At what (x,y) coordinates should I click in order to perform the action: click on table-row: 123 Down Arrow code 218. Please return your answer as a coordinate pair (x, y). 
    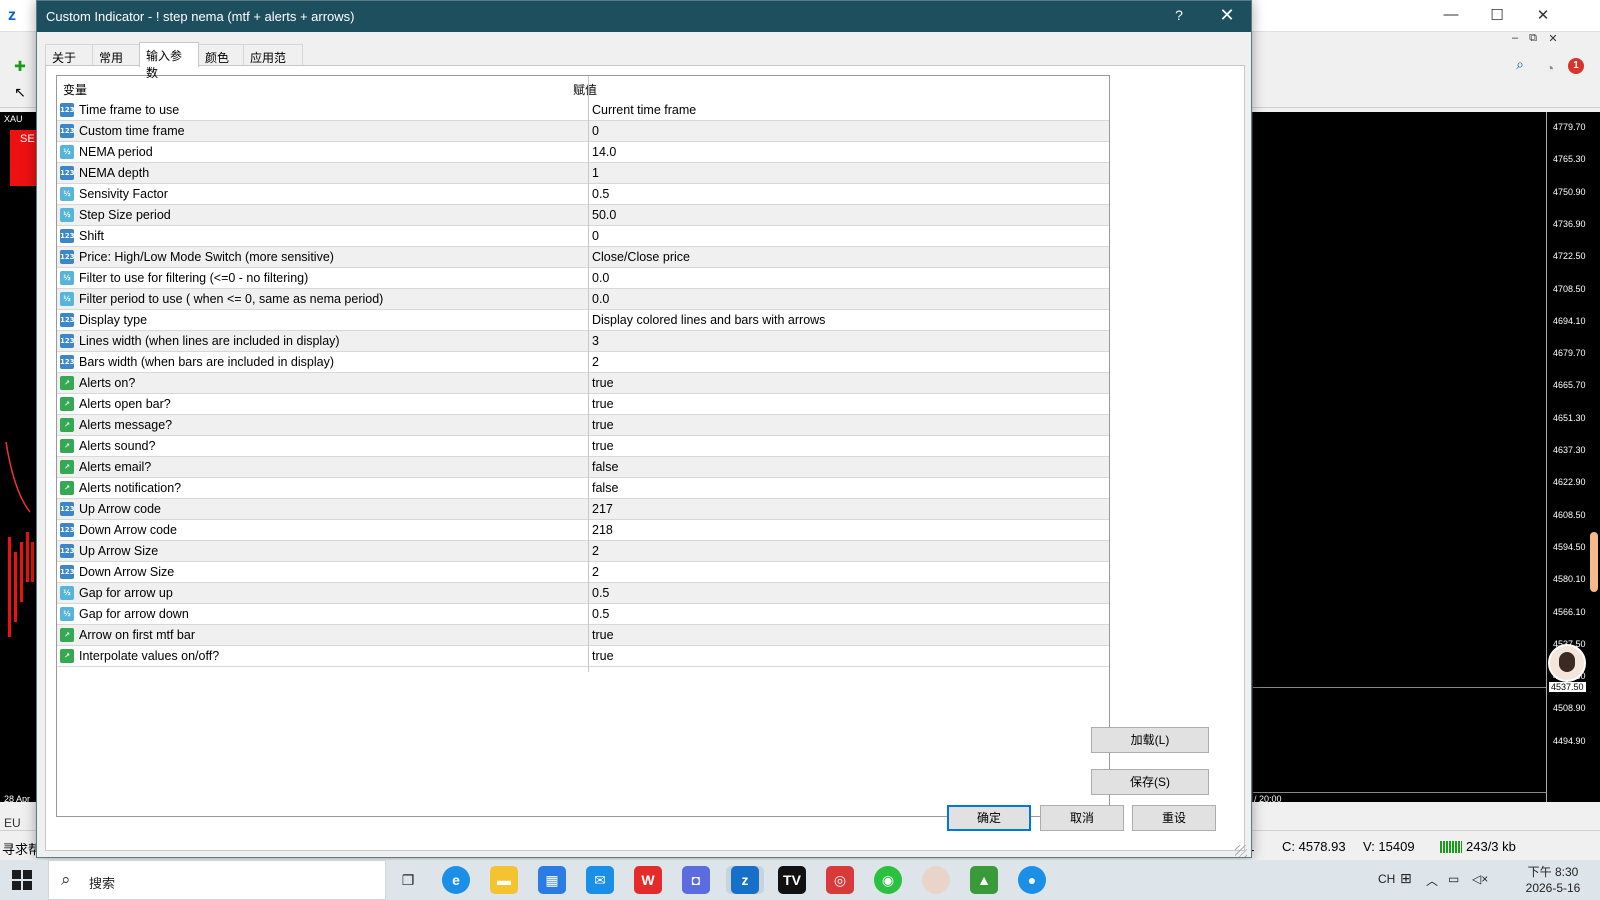
    Looking at the image, I should click on (583, 530).